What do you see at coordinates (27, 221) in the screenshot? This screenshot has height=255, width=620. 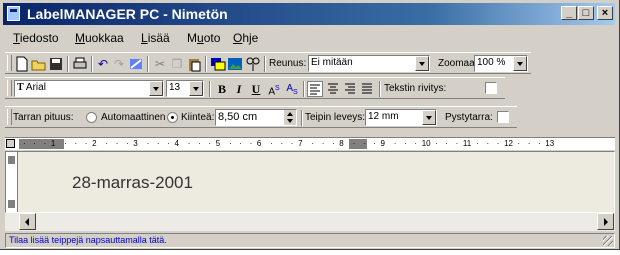 I see `scroll-left-button` at bounding box center [27, 221].